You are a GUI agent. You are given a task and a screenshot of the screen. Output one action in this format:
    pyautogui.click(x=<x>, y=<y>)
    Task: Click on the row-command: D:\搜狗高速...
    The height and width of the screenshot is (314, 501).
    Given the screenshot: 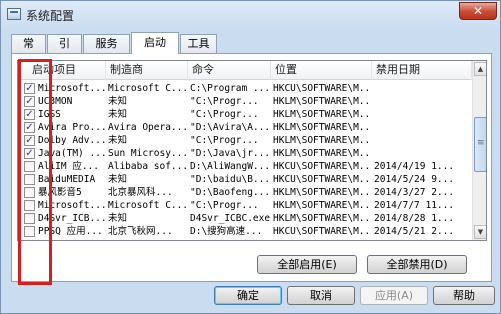 What is the action you would take?
    pyautogui.click(x=226, y=231)
    